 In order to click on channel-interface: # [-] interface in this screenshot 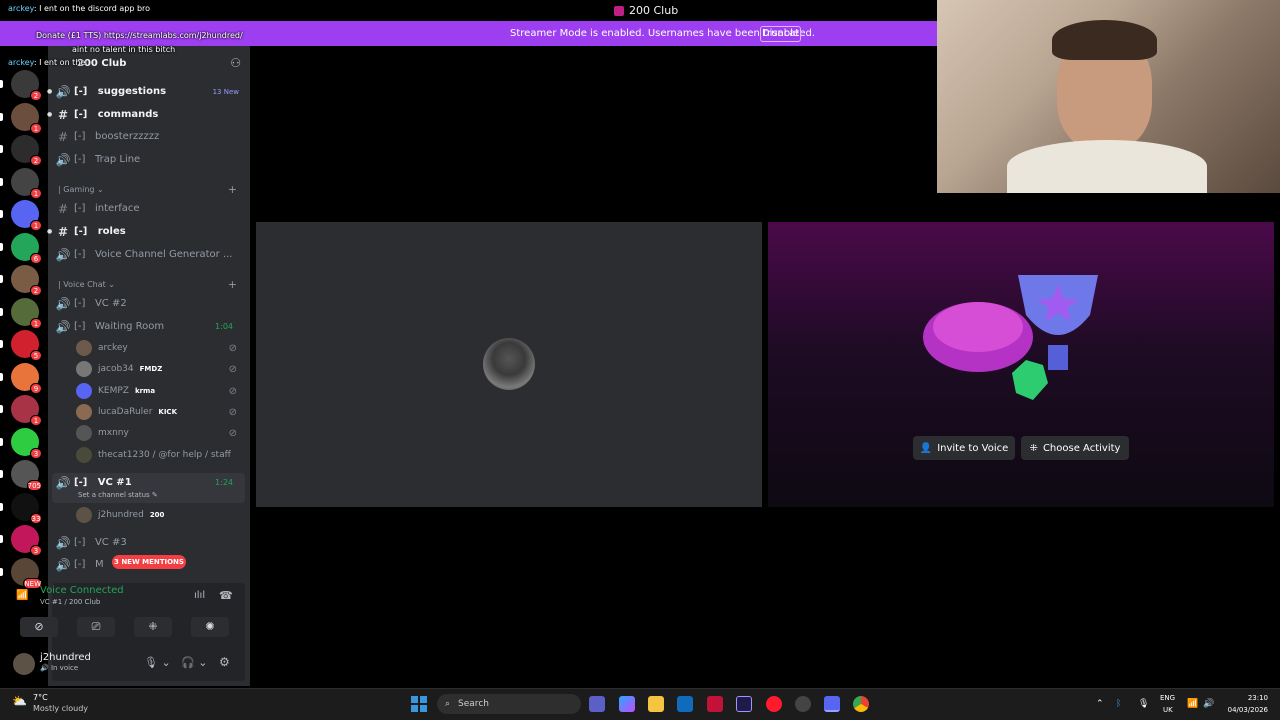, I will do `click(148, 208)`.